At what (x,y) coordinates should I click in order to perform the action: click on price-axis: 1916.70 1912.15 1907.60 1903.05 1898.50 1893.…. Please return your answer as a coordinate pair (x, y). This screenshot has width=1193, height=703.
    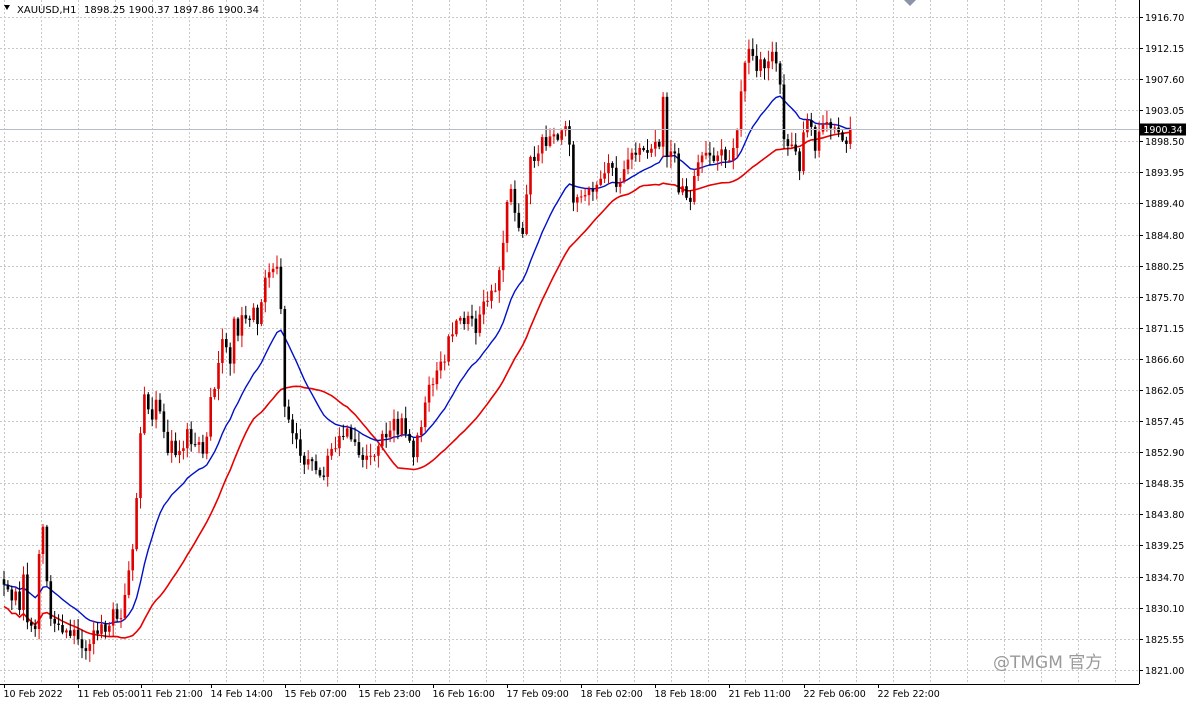
    Looking at the image, I should click on (1166, 342).